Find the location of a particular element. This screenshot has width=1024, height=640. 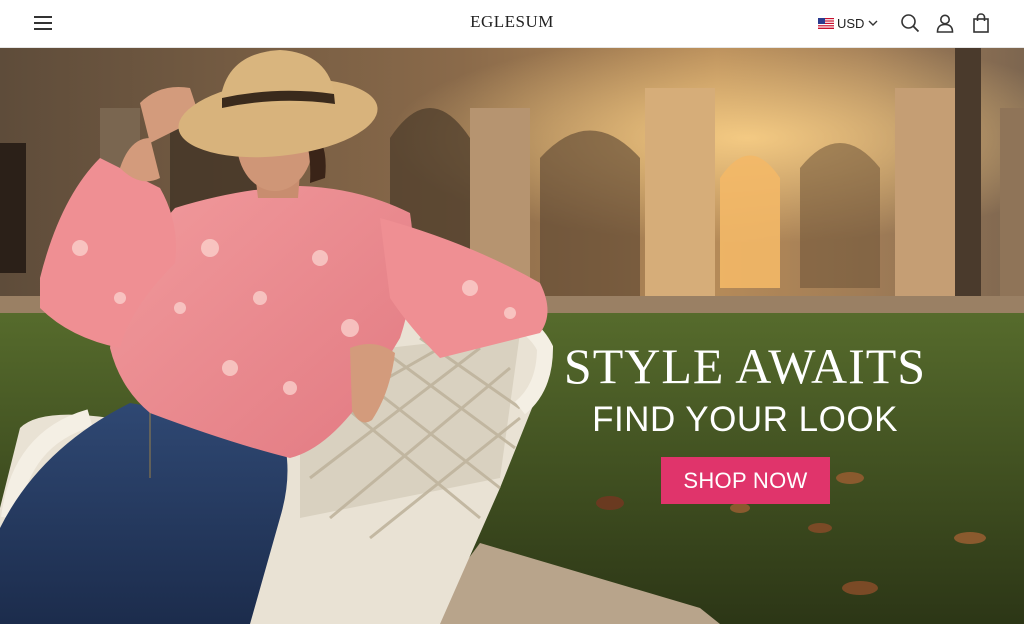

account-icon is located at coordinates (945, 23).